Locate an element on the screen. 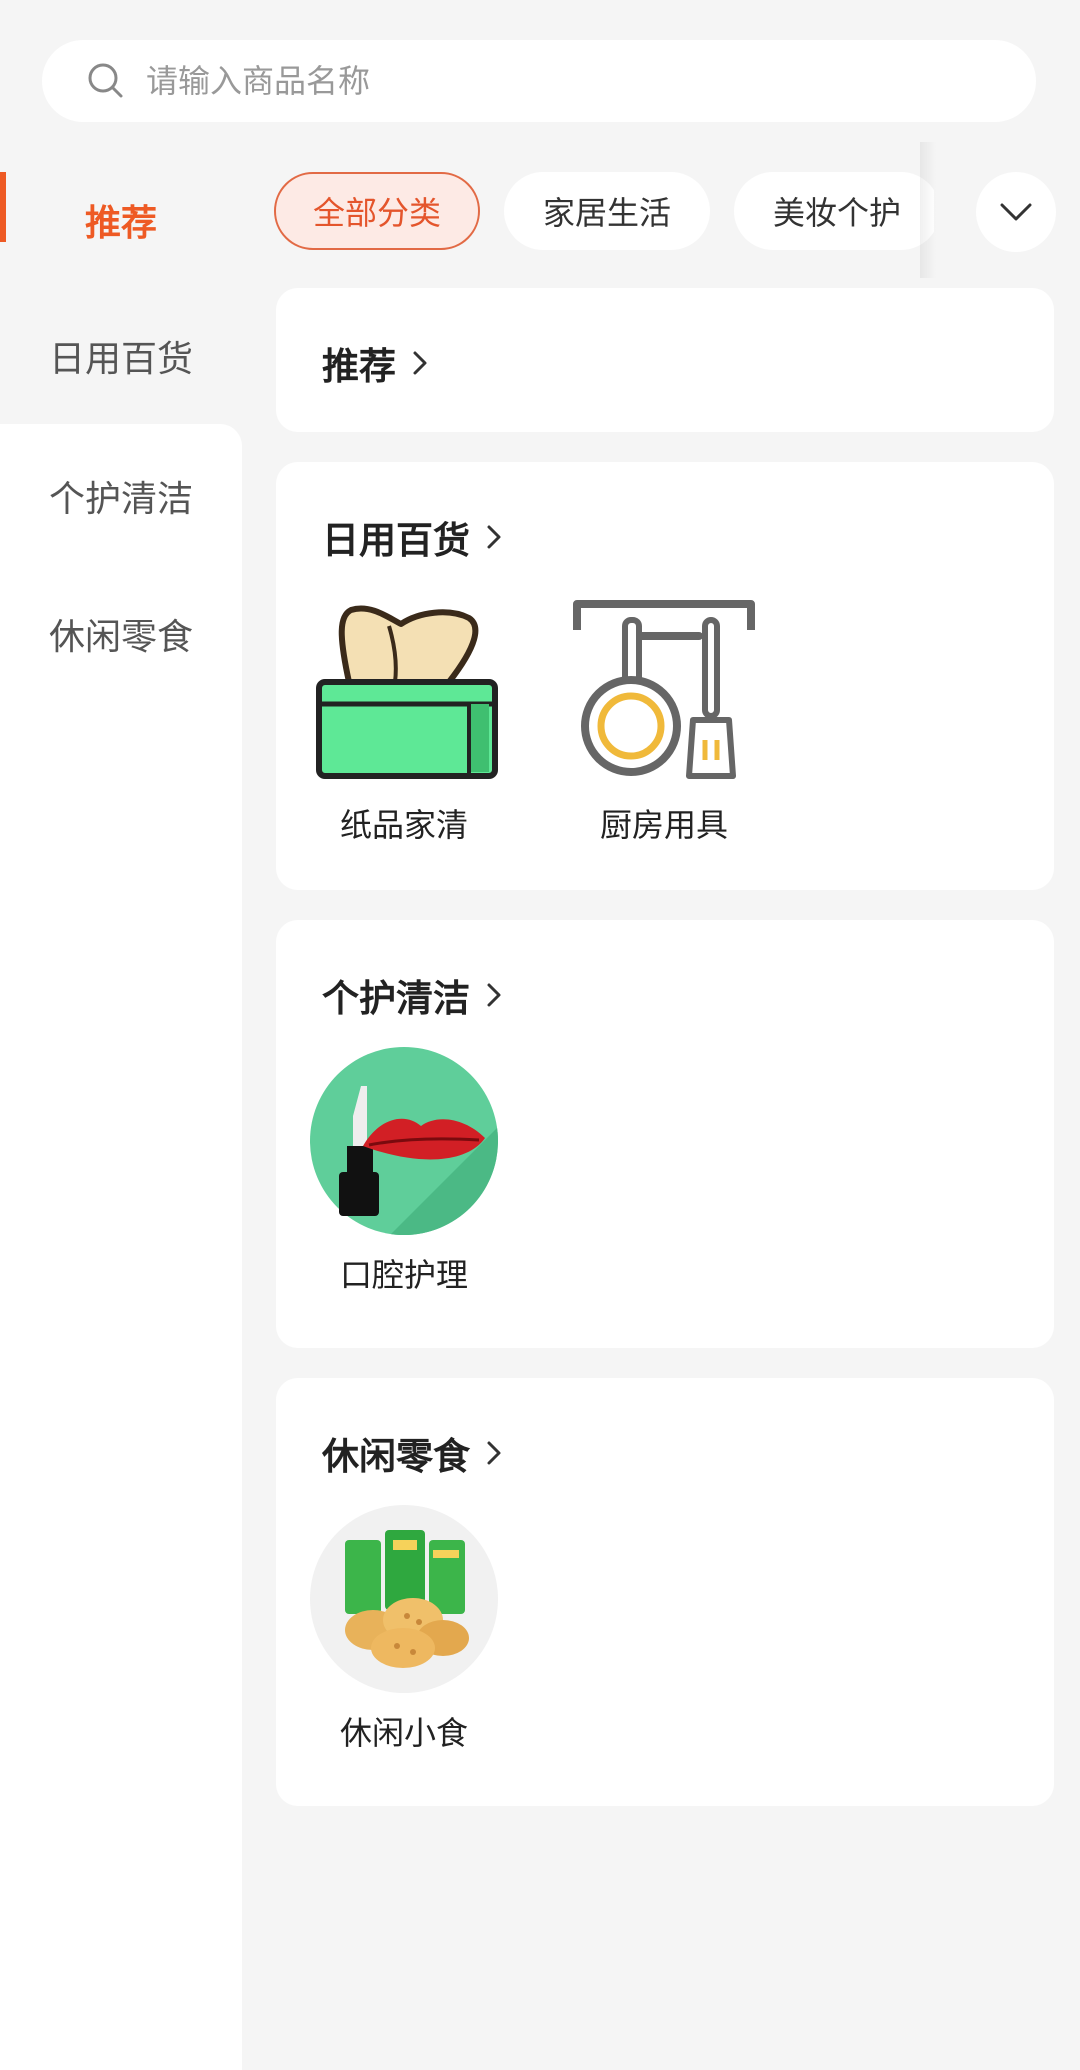 This screenshot has width=1080, height=2070. subcategory-label: 厨房用具 is located at coordinates (663, 825).